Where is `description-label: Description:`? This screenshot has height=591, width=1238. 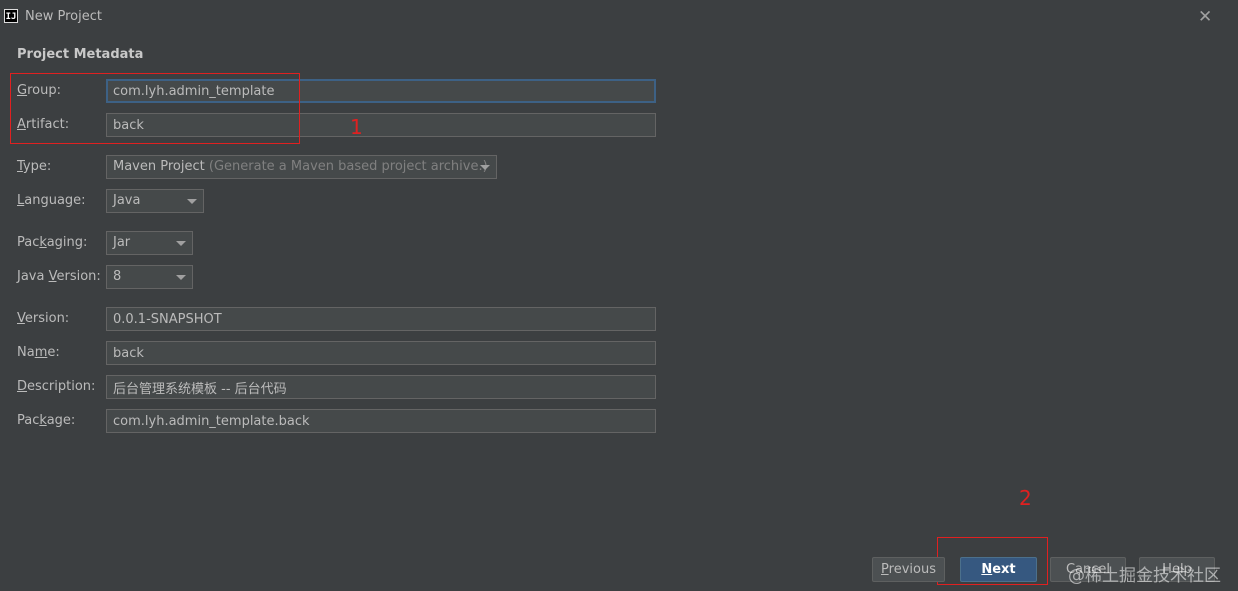
description-label: Description: is located at coordinates (56, 386).